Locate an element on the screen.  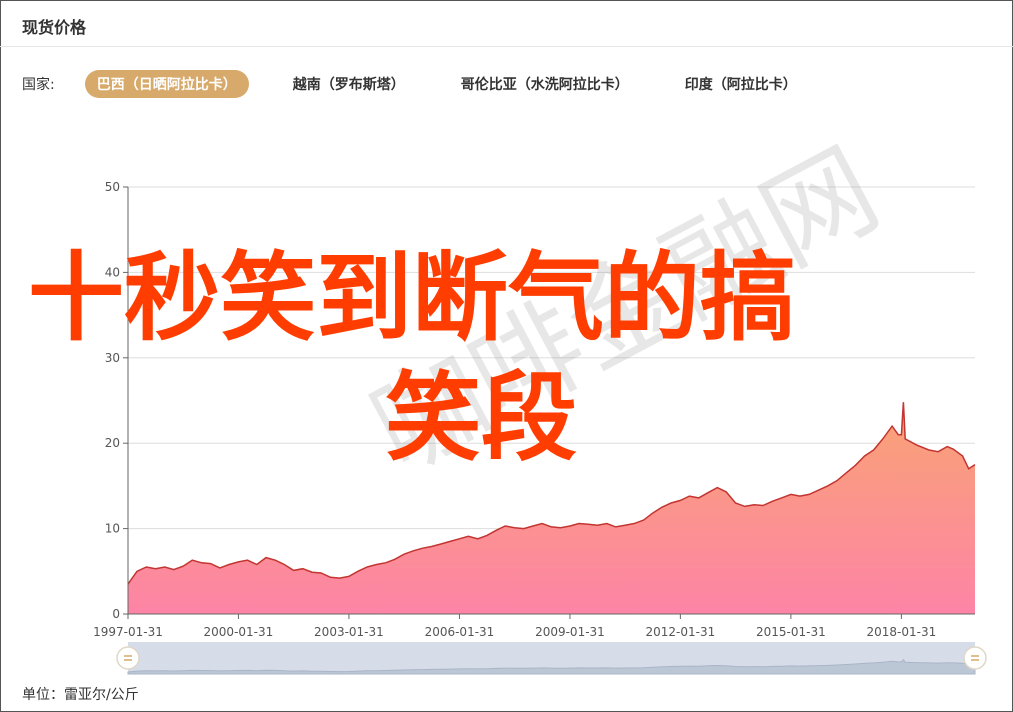
x-tick-label: 2006-01-31 is located at coordinates (460, 632).